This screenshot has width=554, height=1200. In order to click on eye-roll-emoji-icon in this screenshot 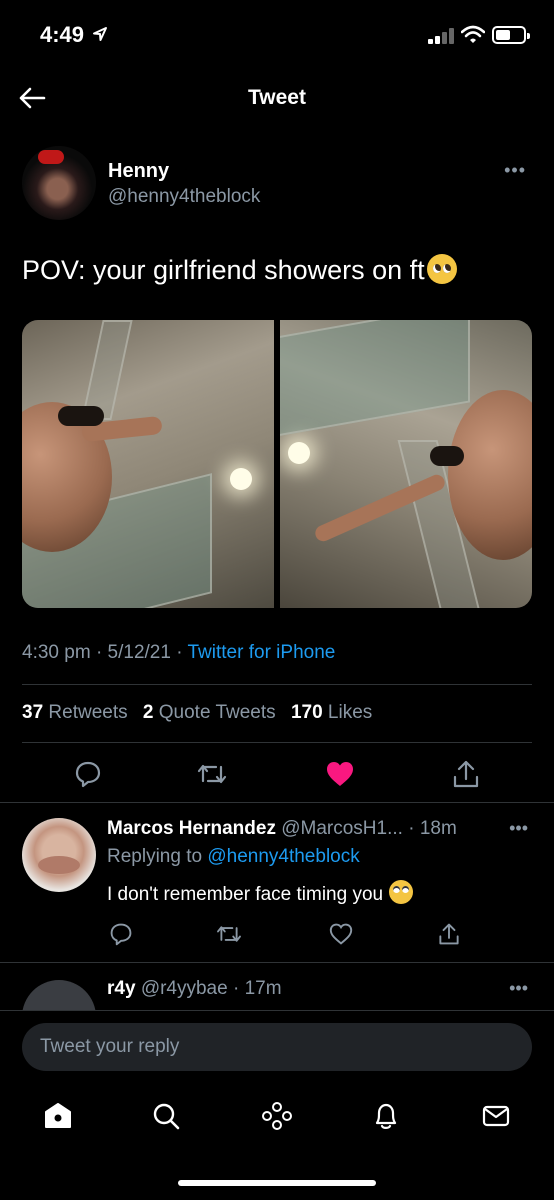, I will do `click(401, 892)`.